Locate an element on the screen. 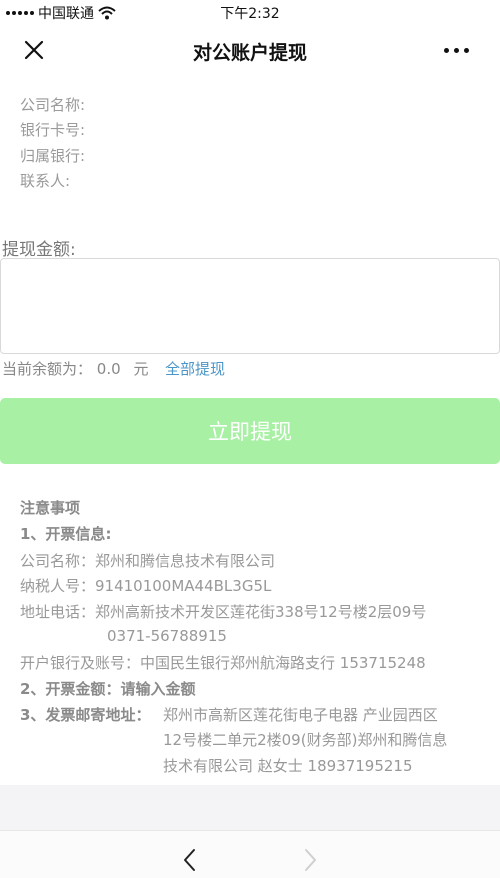 The image size is (500, 878). balance-label: 当前余额为： is located at coordinates (47, 369).